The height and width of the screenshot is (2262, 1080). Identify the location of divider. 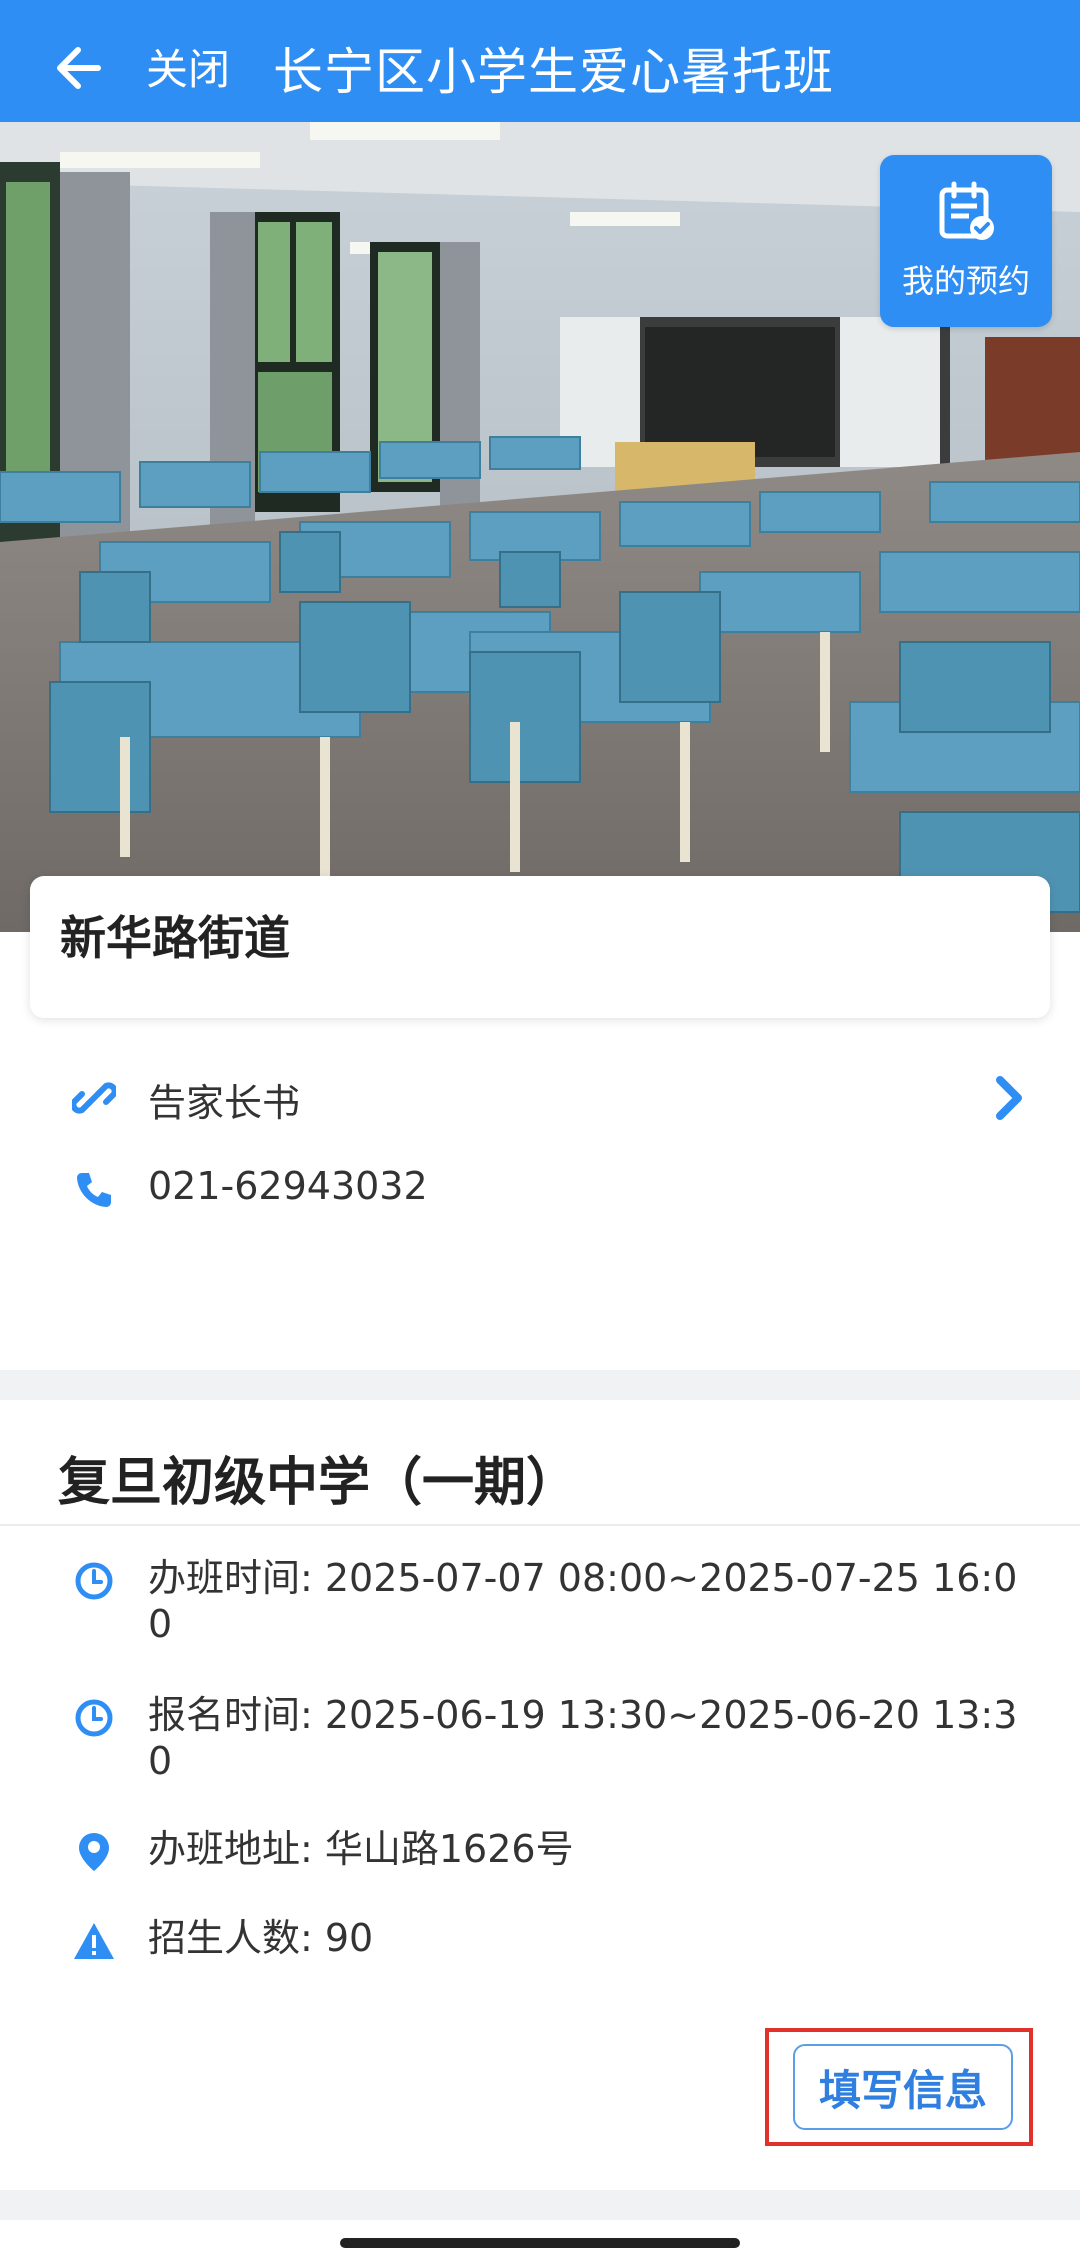
(540, 1525).